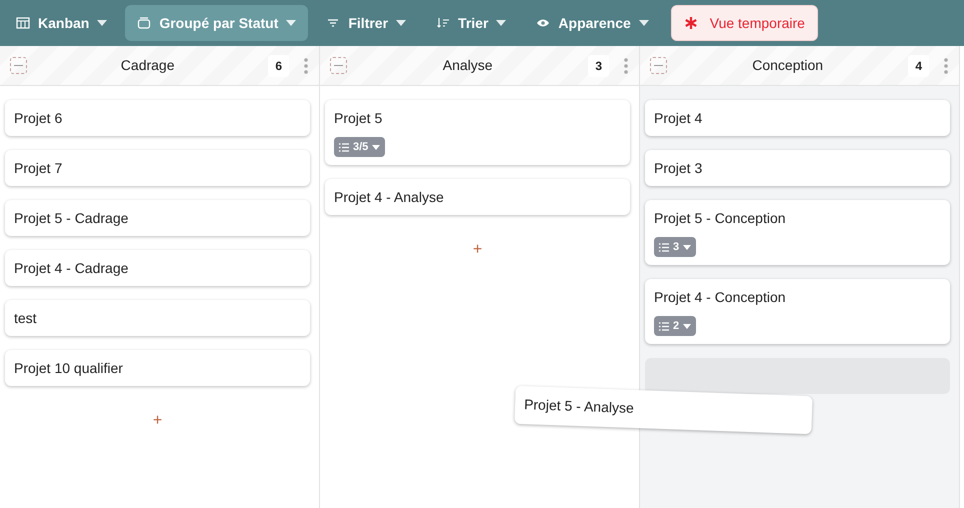 The width and height of the screenshot is (964, 508). What do you see at coordinates (787, 65) in the screenshot?
I see `column-title: Conception` at bounding box center [787, 65].